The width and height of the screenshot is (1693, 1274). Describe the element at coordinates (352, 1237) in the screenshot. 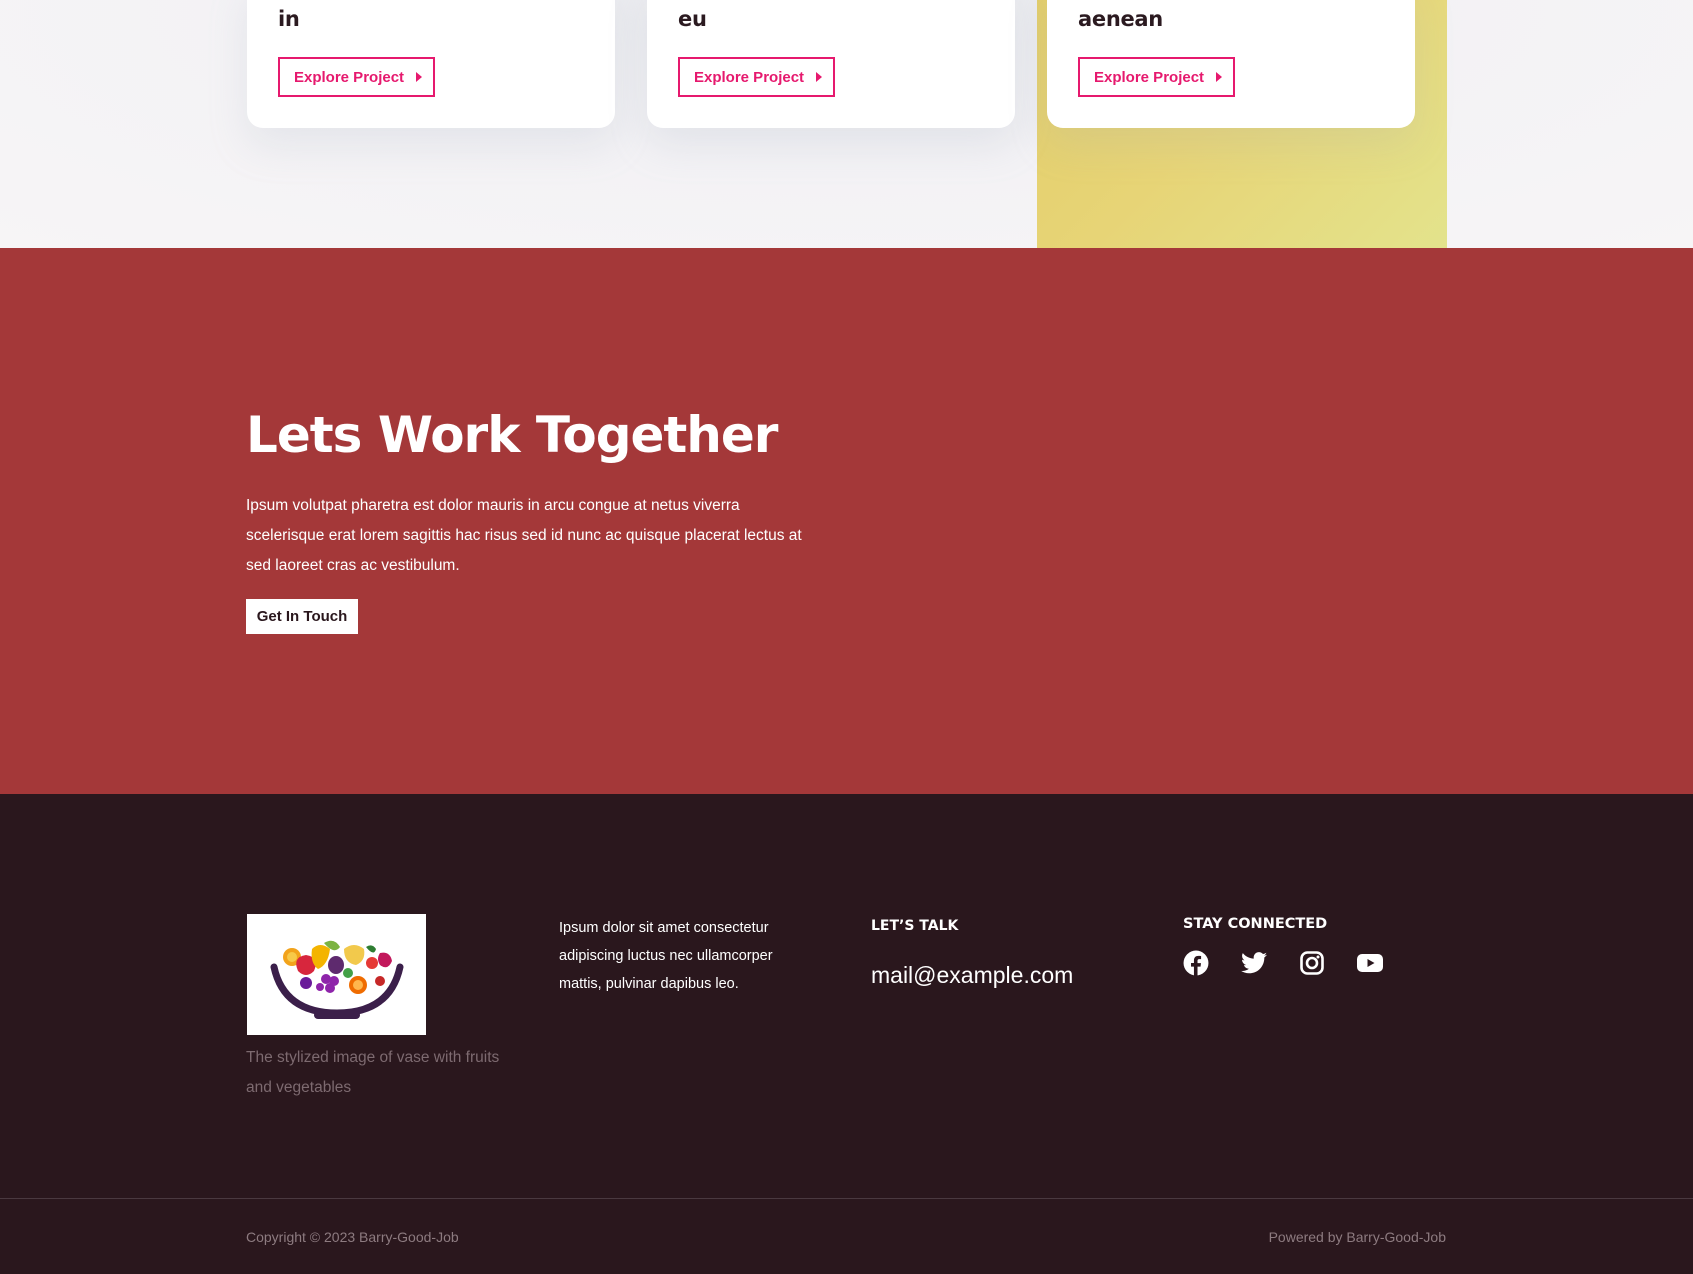

I see `copyright-text: Copyright © 2023 Barry-Good-Job` at that location.